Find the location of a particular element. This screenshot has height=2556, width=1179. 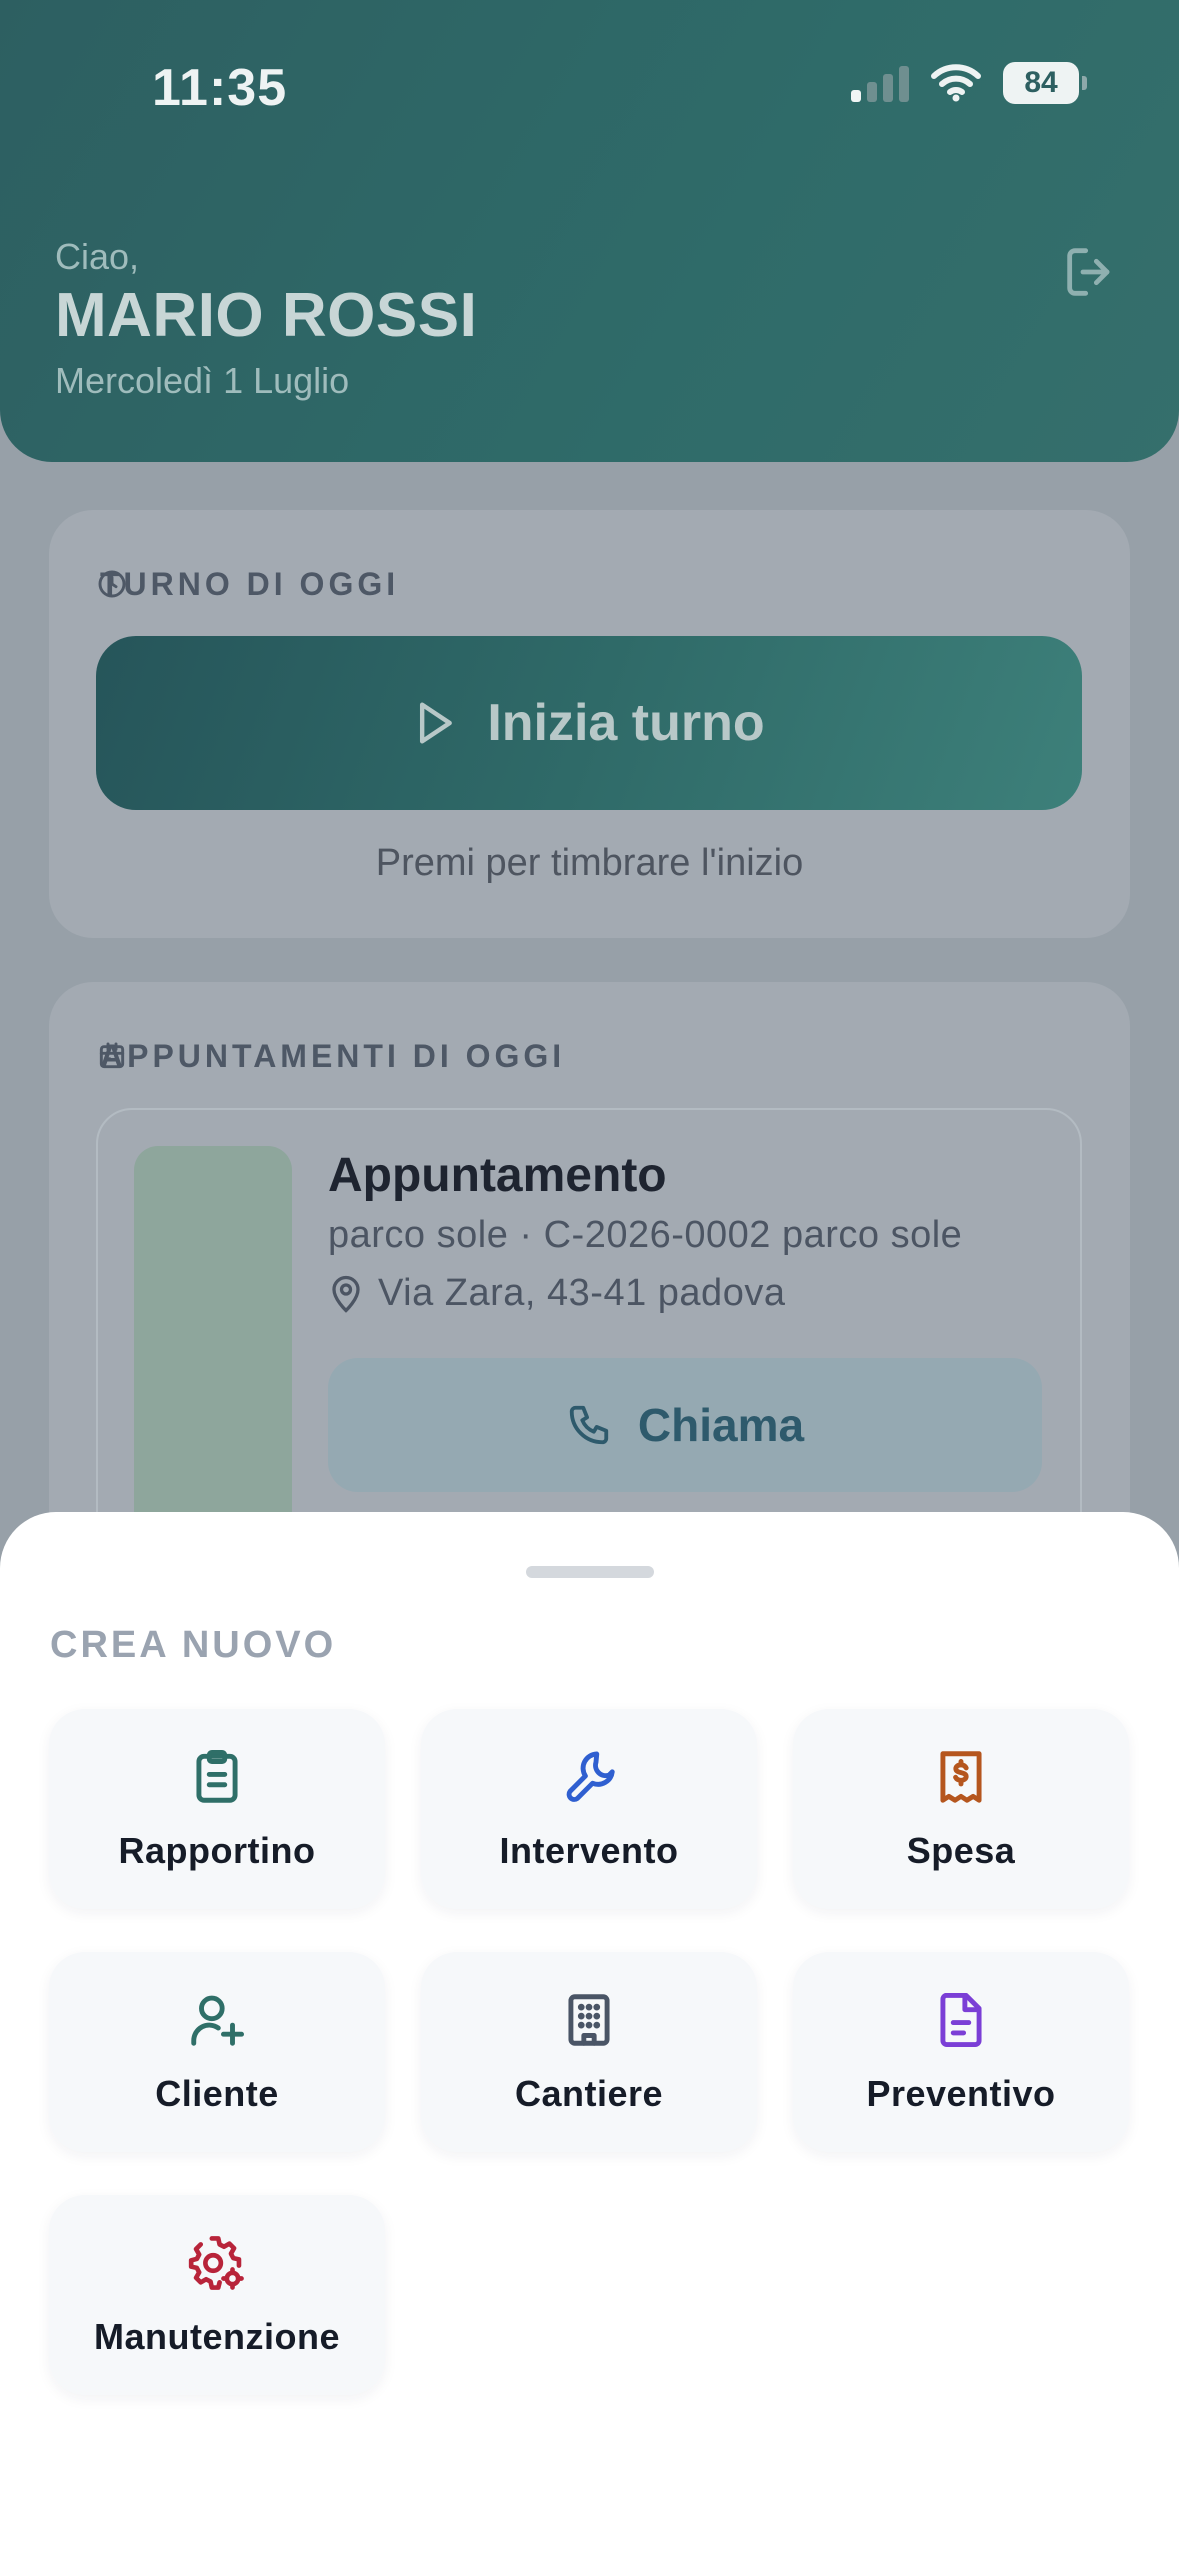

phone-icon is located at coordinates (589, 1425).